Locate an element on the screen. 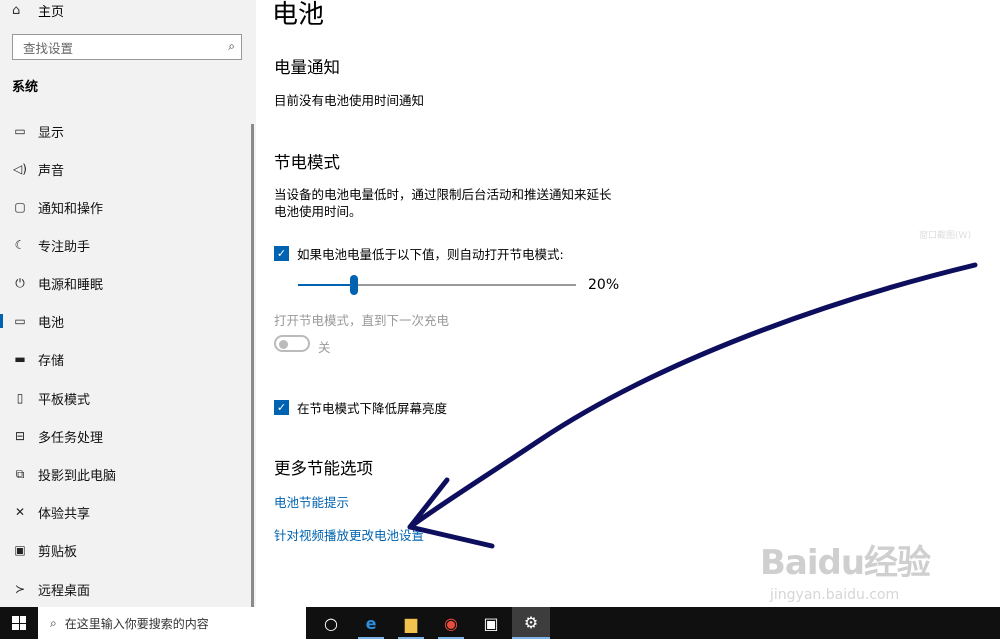  sidebar-item-label: 电池 is located at coordinates (51, 323).